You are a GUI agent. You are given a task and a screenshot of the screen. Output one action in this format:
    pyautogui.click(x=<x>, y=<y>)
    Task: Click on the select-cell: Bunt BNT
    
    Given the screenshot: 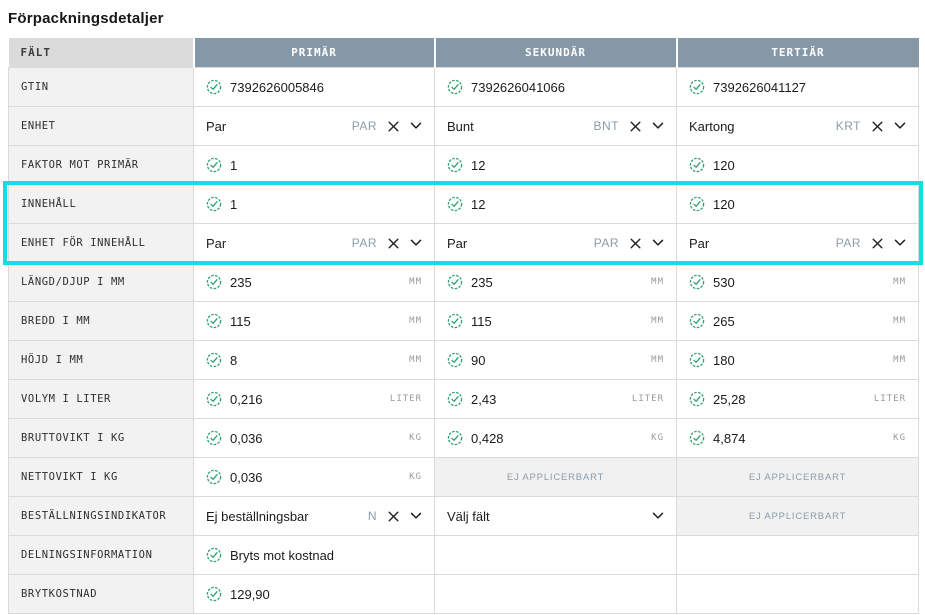 What is the action you would take?
    pyautogui.click(x=555, y=126)
    